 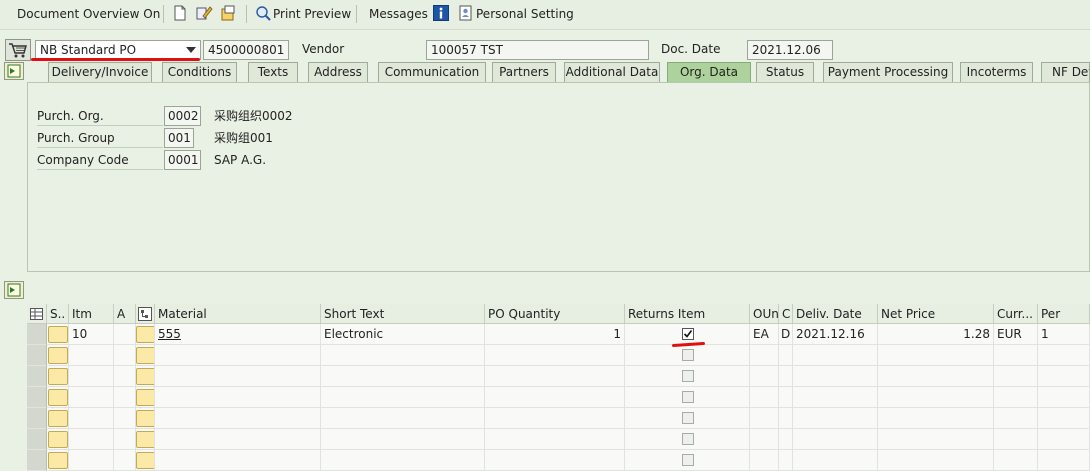 What do you see at coordinates (555, 334) in the screenshot?
I see `po-quantity-cell: 1` at bounding box center [555, 334].